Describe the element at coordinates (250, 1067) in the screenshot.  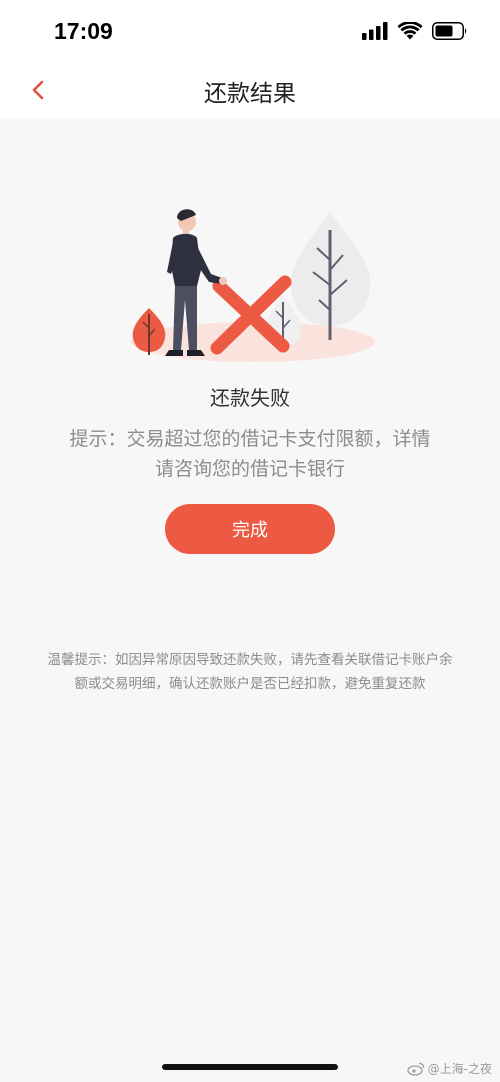
I see `home-indicator` at that location.